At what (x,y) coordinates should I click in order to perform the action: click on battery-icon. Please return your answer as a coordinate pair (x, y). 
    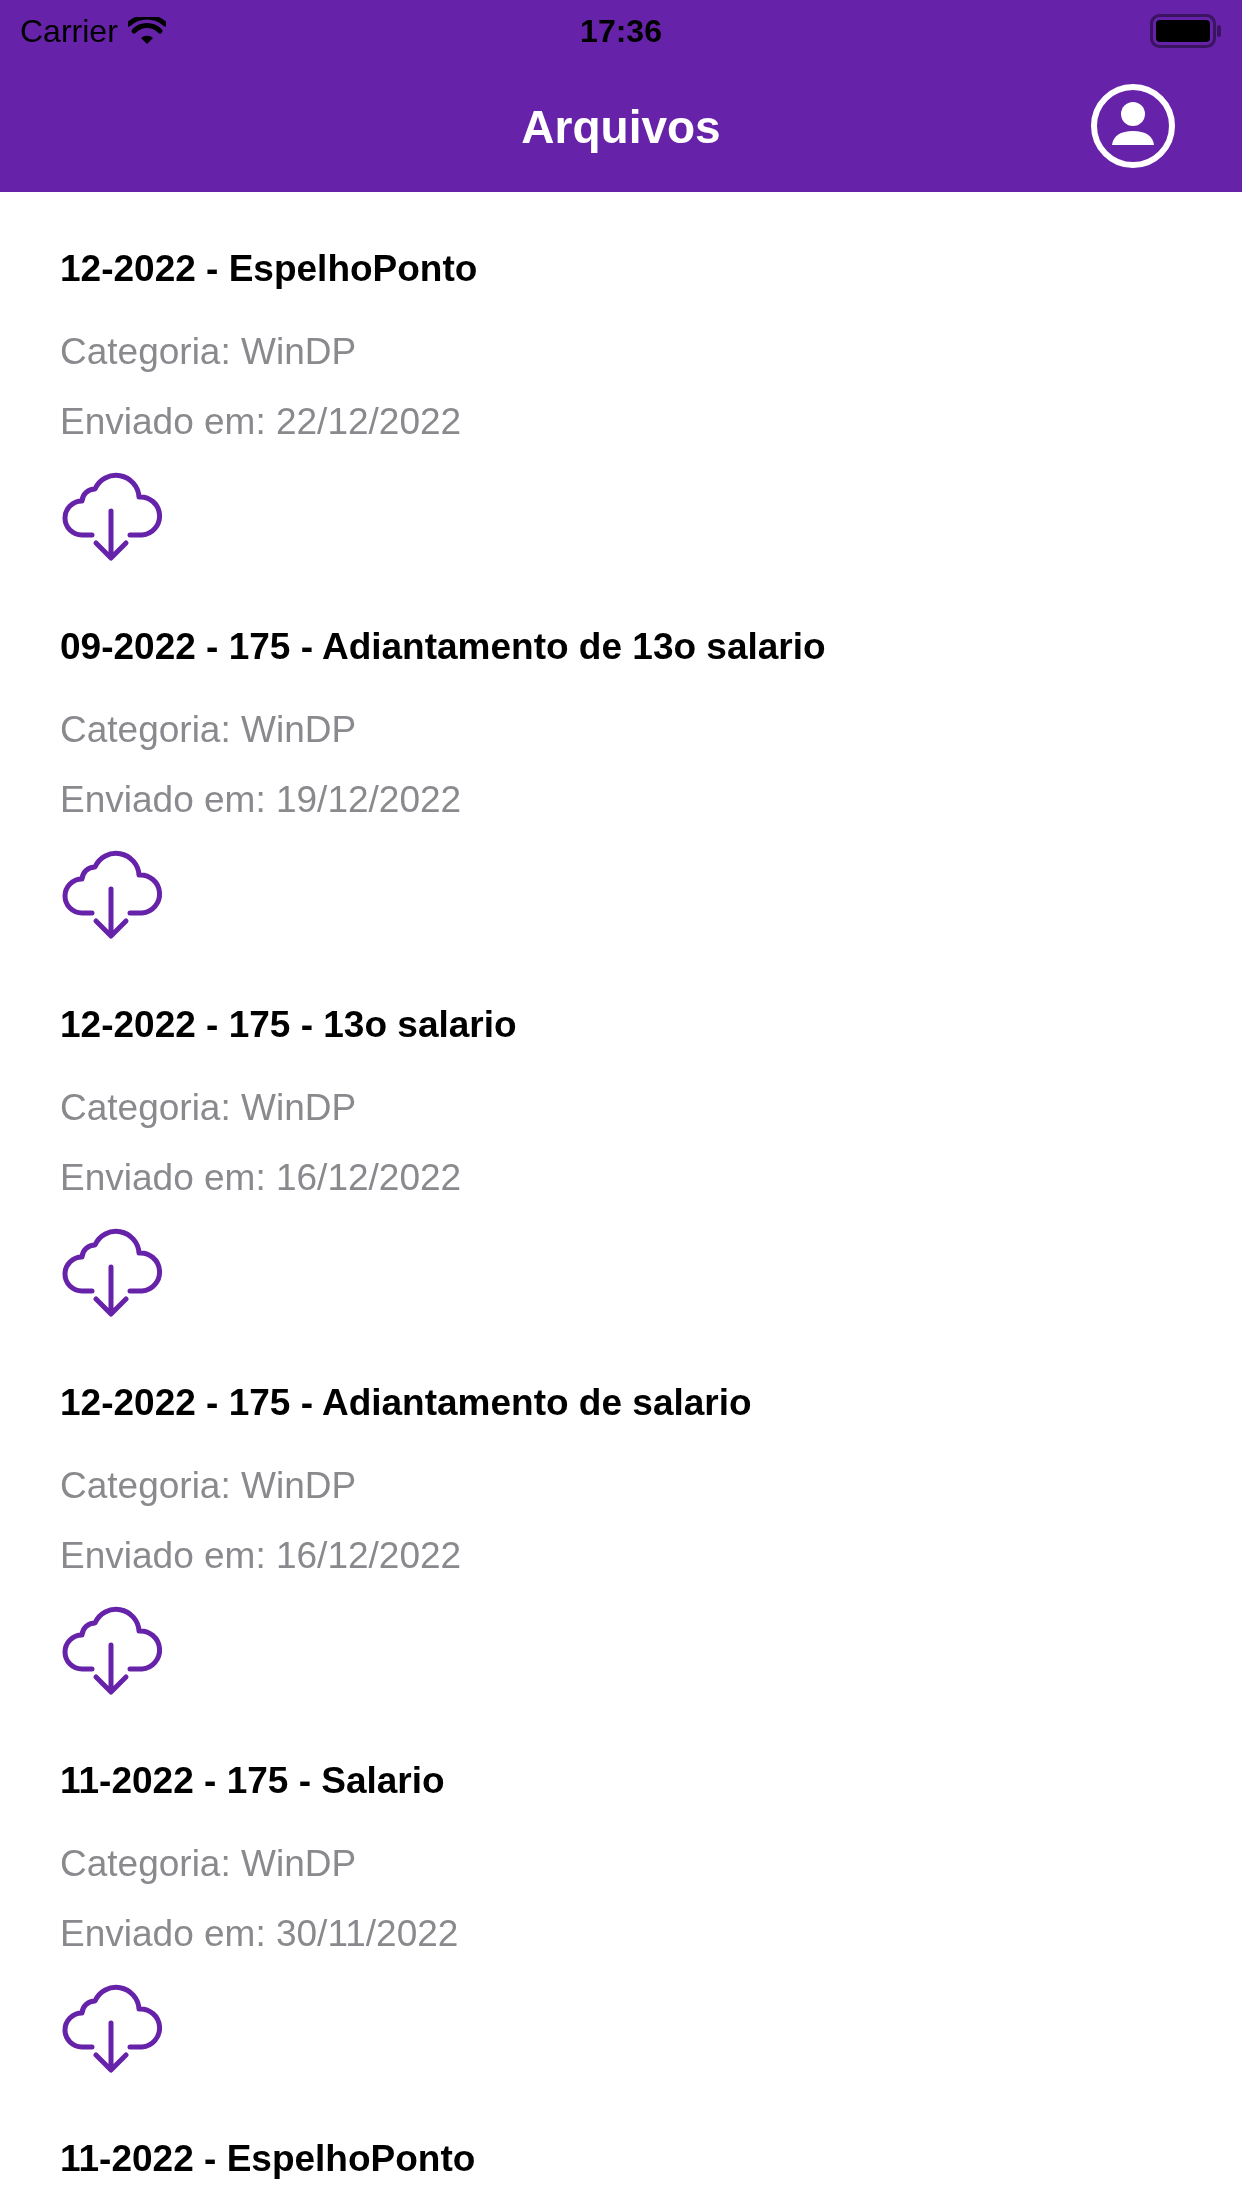
    Looking at the image, I should click on (1186, 31).